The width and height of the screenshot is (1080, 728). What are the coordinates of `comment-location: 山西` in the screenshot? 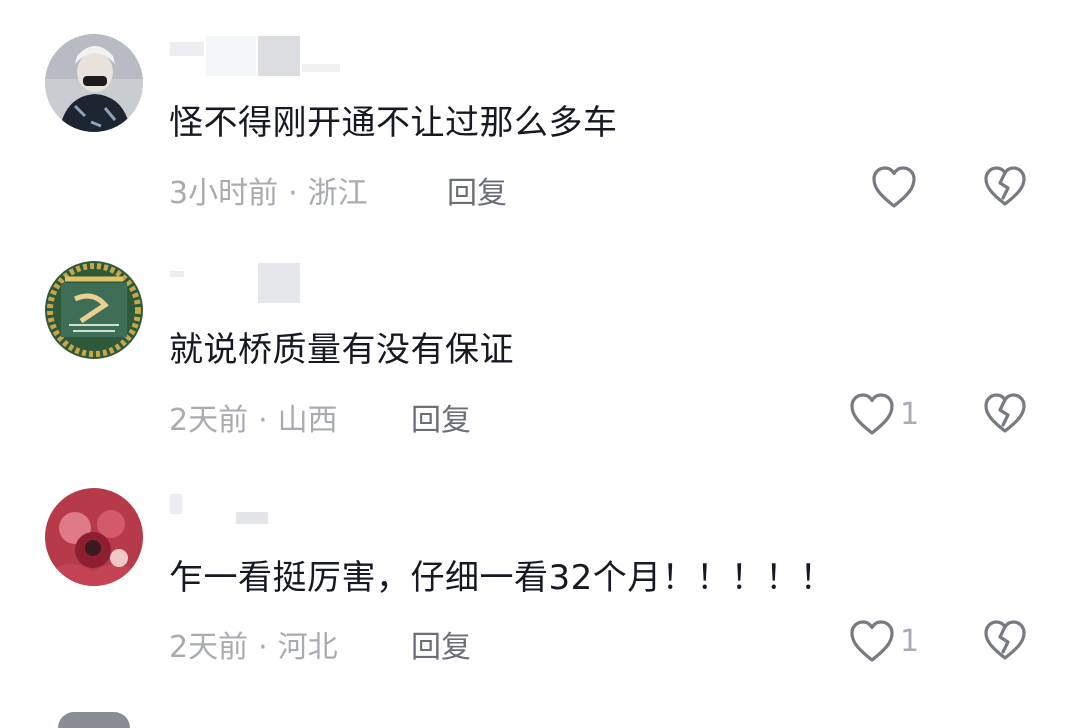 It's located at (307, 420).